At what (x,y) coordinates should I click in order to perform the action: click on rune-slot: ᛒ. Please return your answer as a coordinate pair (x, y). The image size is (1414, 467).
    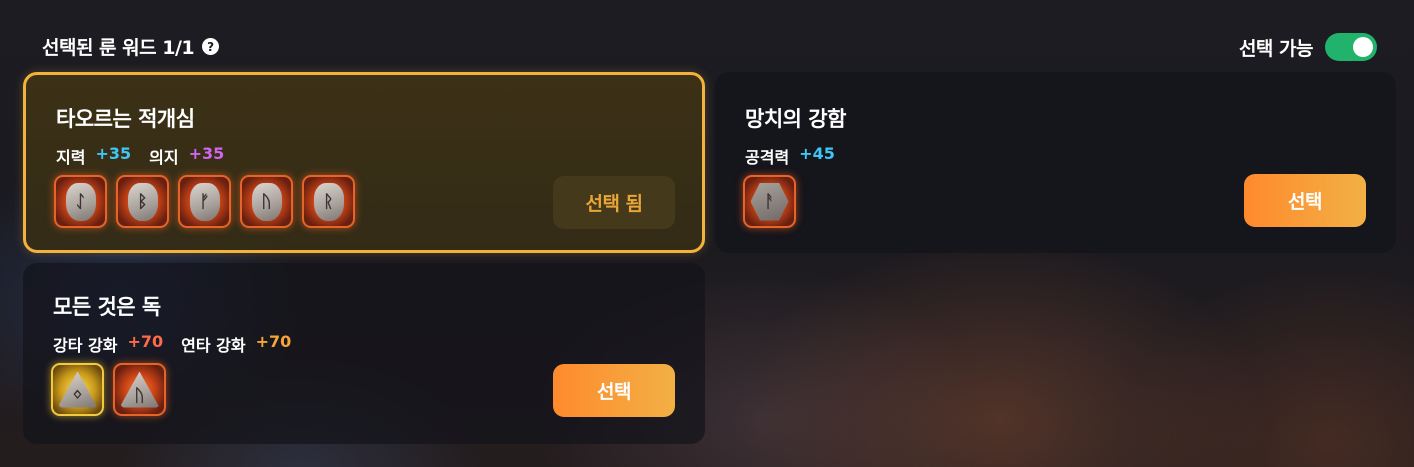
    Looking at the image, I should click on (142, 201).